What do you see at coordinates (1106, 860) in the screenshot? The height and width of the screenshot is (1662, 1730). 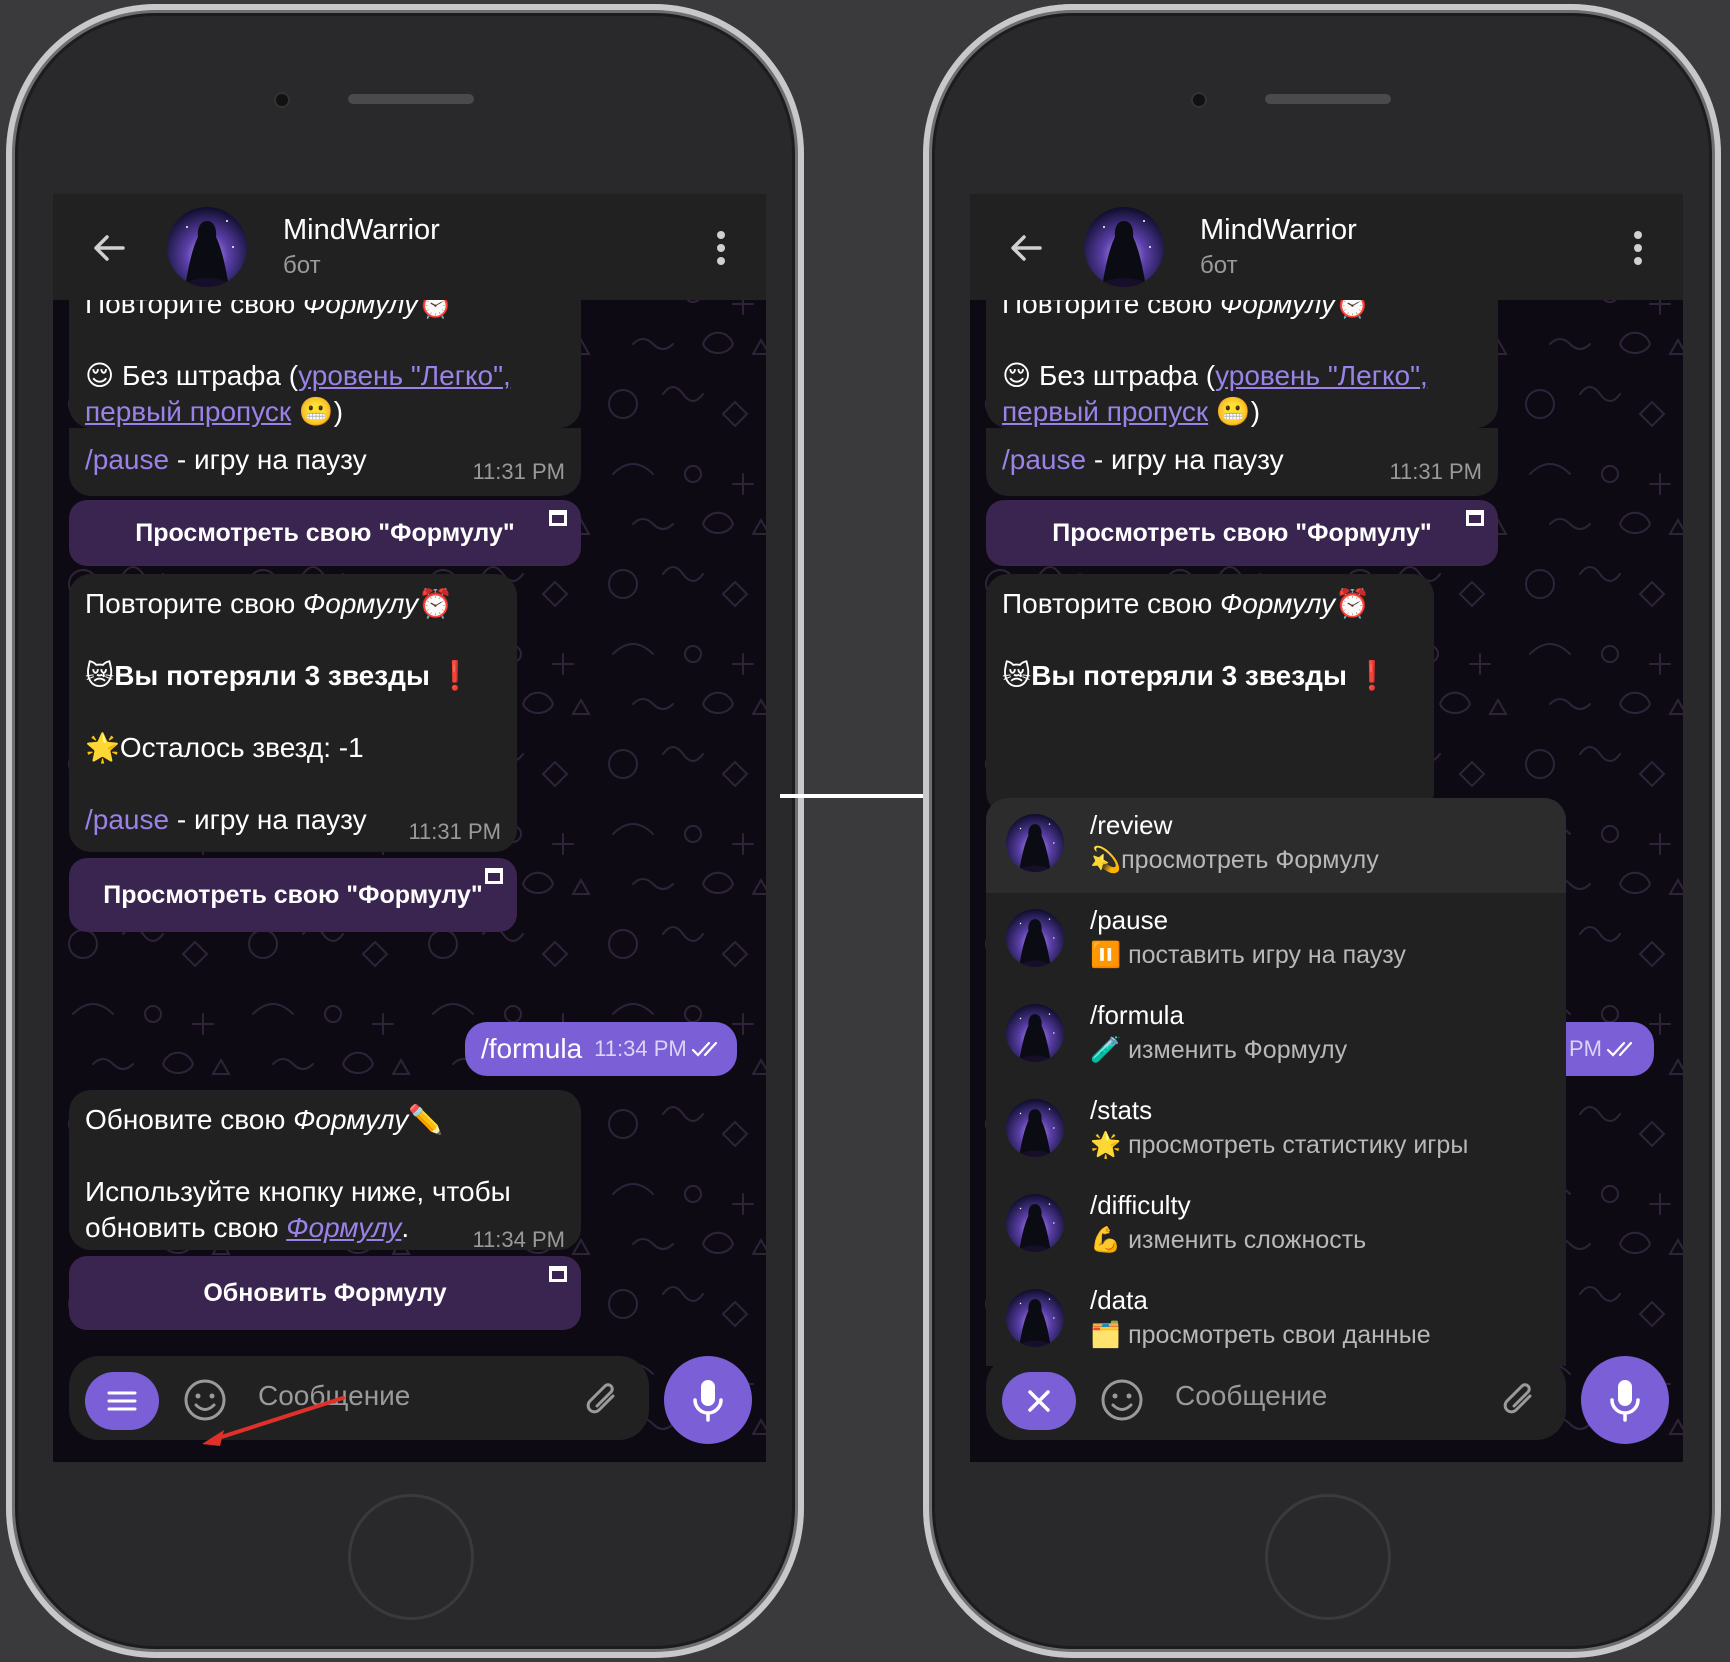 I see `dizzy-icon: 💫` at bounding box center [1106, 860].